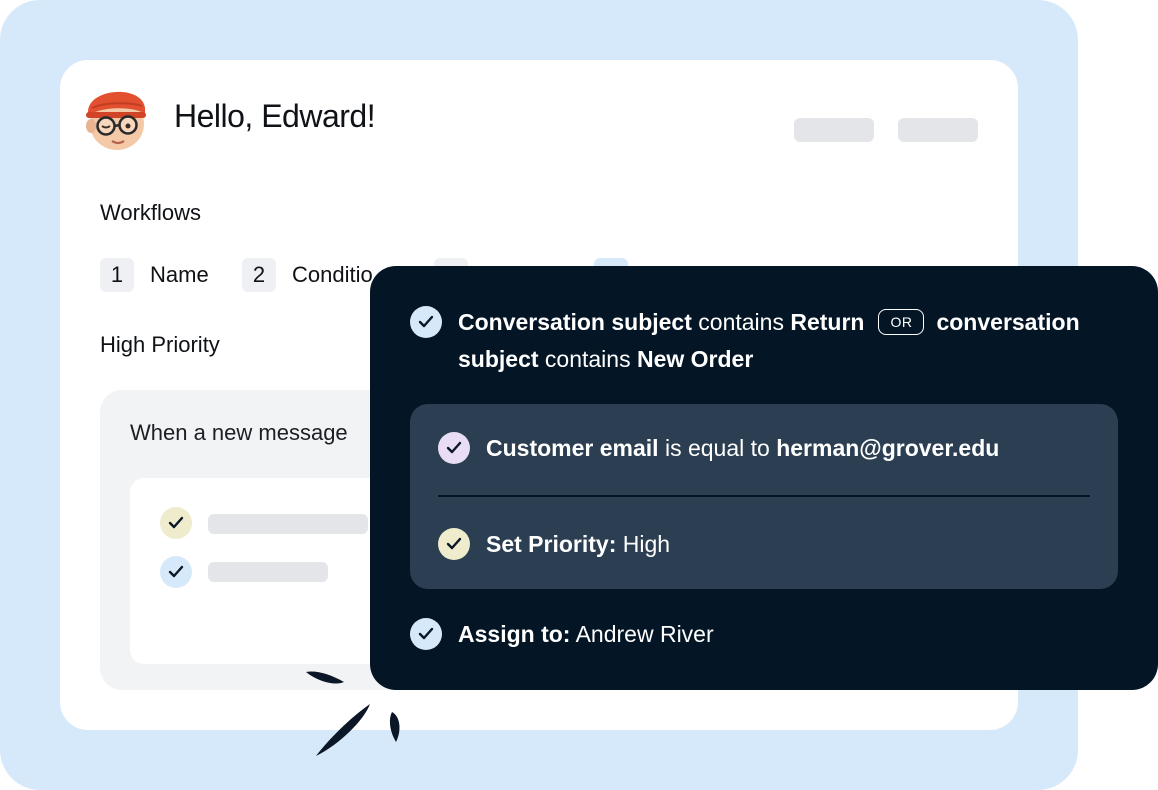  I want to click on condition-value: New Order, so click(695, 359).